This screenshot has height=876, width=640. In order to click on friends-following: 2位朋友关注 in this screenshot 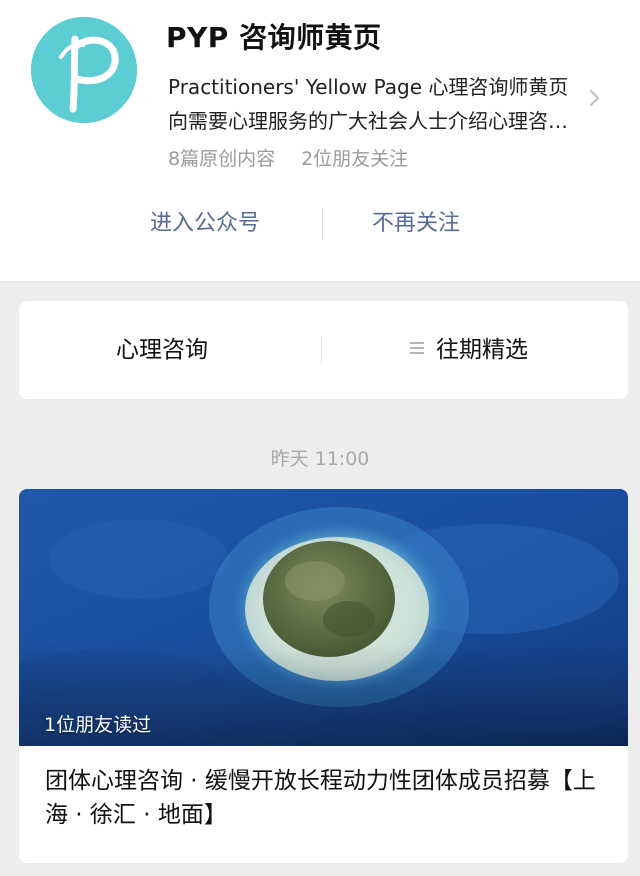, I will do `click(355, 159)`.